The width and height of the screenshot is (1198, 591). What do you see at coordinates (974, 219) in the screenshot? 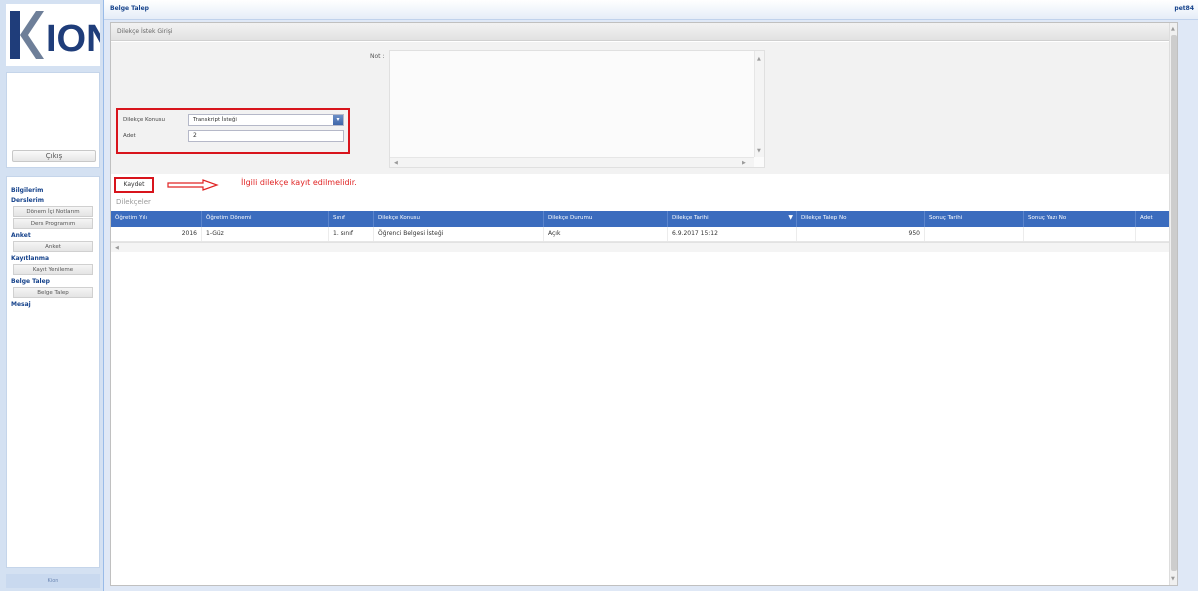
I see `column-sonuc-tarihi: Sonuç Tarihi` at bounding box center [974, 219].